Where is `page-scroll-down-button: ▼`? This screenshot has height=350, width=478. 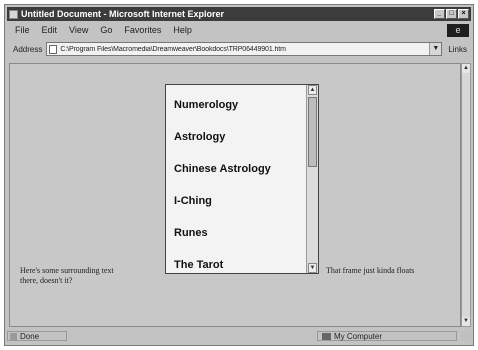
page-scroll-down-button: ▼ is located at coordinates (466, 321).